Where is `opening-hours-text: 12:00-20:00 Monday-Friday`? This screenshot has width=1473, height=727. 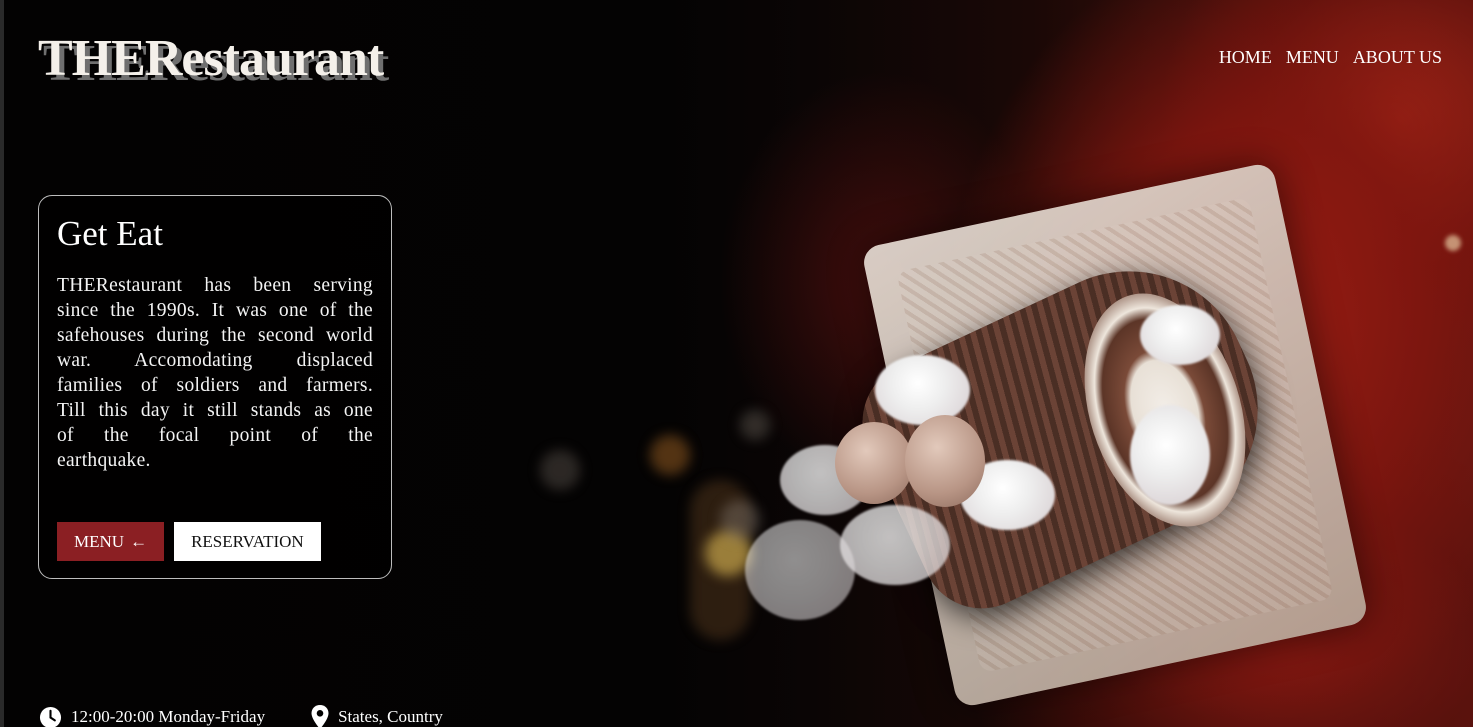
opening-hours-text: 12:00-20:00 Monday-Friday is located at coordinates (168, 716).